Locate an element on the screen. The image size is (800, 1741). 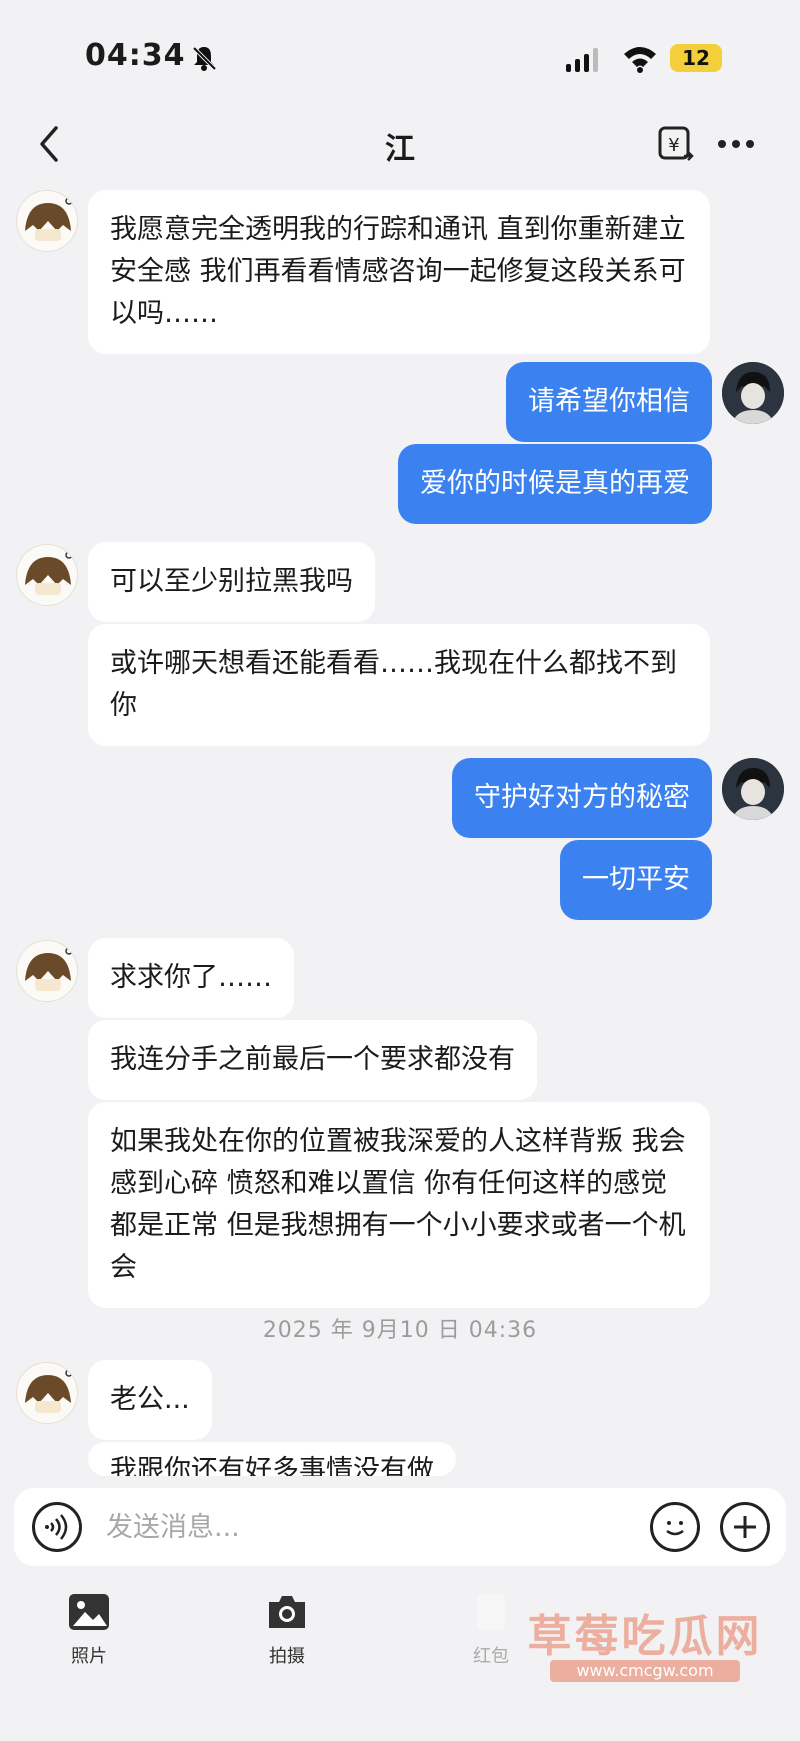
message-bubble-other: 我跟你还有好多事情没有做 is located at coordinates (272, 1459).